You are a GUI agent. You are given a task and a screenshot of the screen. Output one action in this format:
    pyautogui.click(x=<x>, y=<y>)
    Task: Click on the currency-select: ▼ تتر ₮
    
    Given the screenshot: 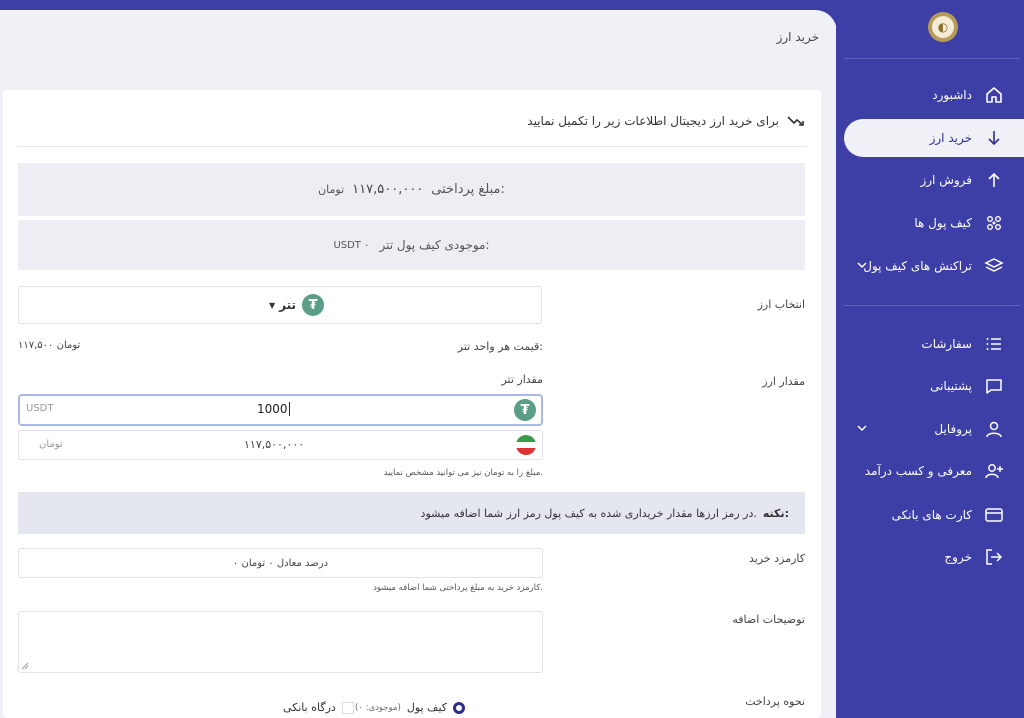 What is the action you would take?
    pyautogui.click(x=280, y=305)
    